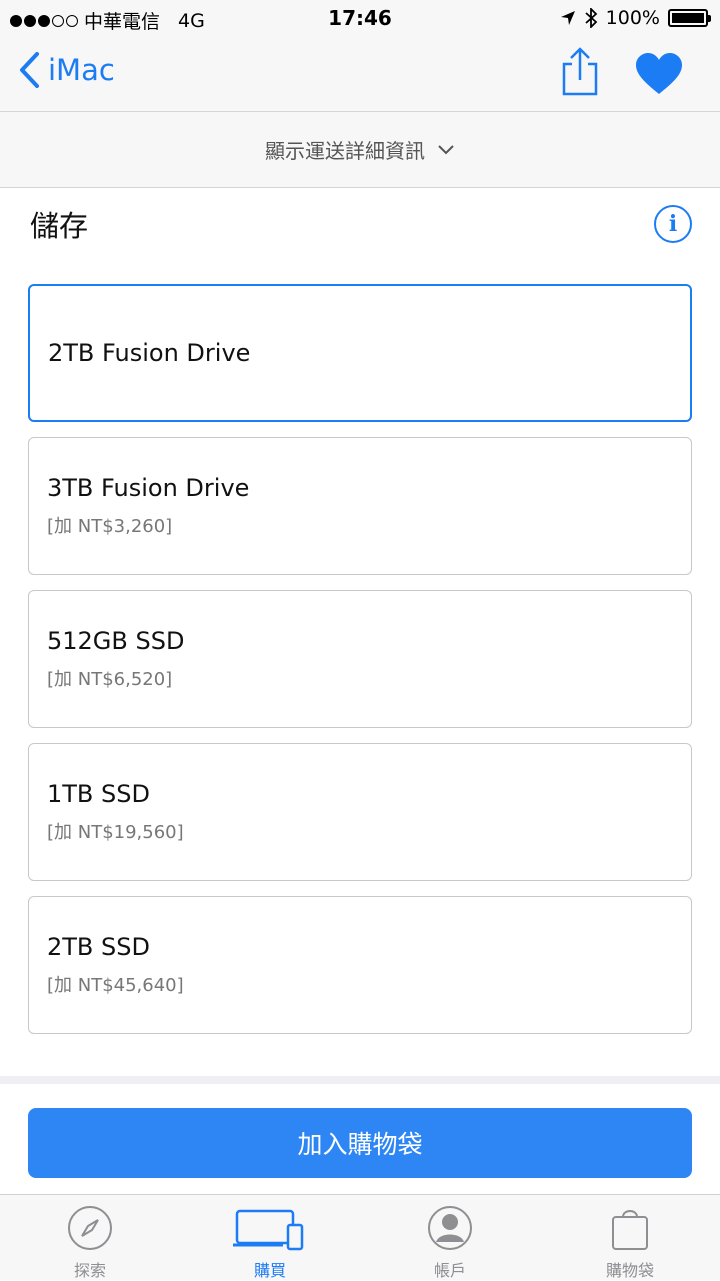 The height and width of the screenshot is (1281, 720). What do you see at coordinates (360, 19) in the screenshot?
I see `status-bar: 中華電信 4G 17:46 100%` at bounding box center [360, 19].